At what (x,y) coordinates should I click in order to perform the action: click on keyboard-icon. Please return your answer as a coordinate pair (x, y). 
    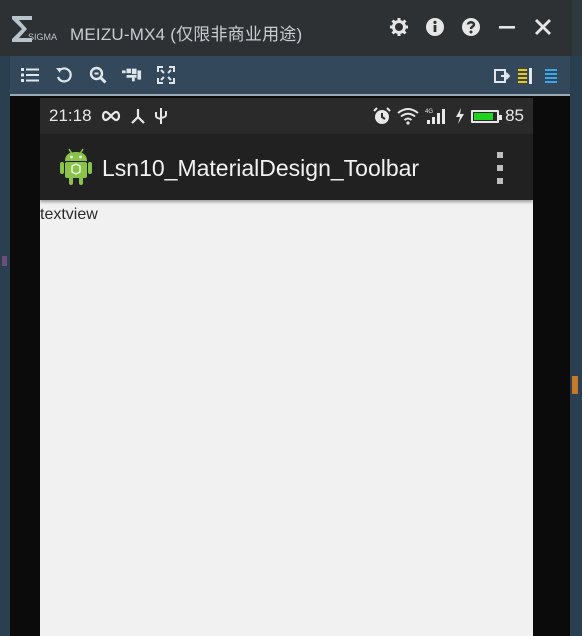
    Looking at the image, I should click on (132, 75).